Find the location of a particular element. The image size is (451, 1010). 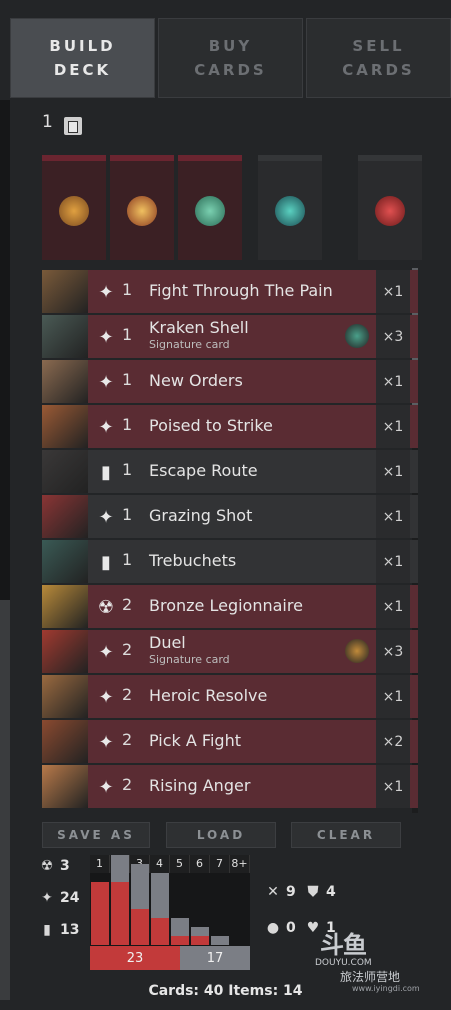

cross-icon: ✕ is located at coordinates (273, 892).